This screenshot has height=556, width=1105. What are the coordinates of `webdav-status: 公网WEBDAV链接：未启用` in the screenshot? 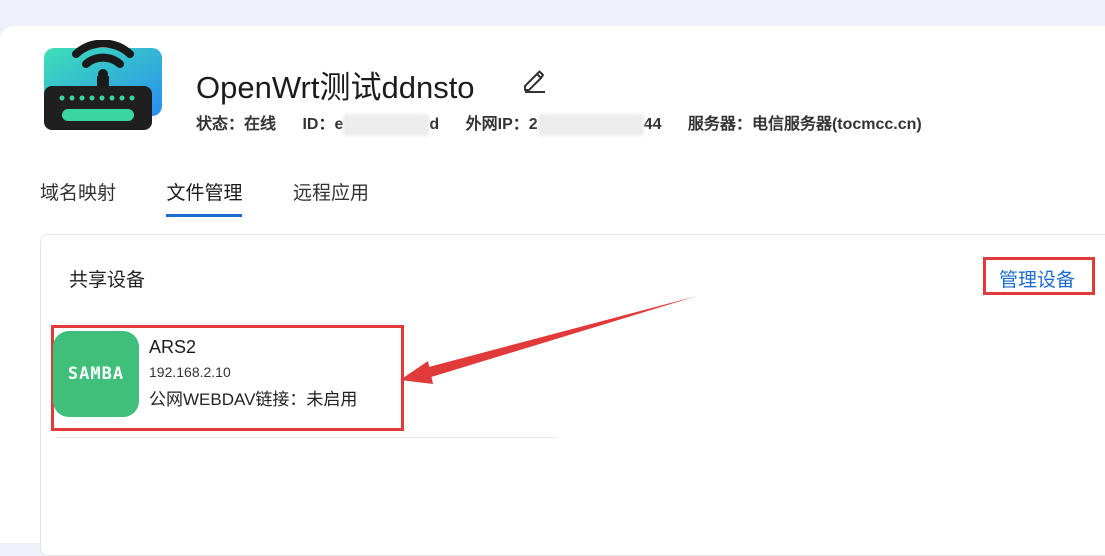 It's located at (253, 397).